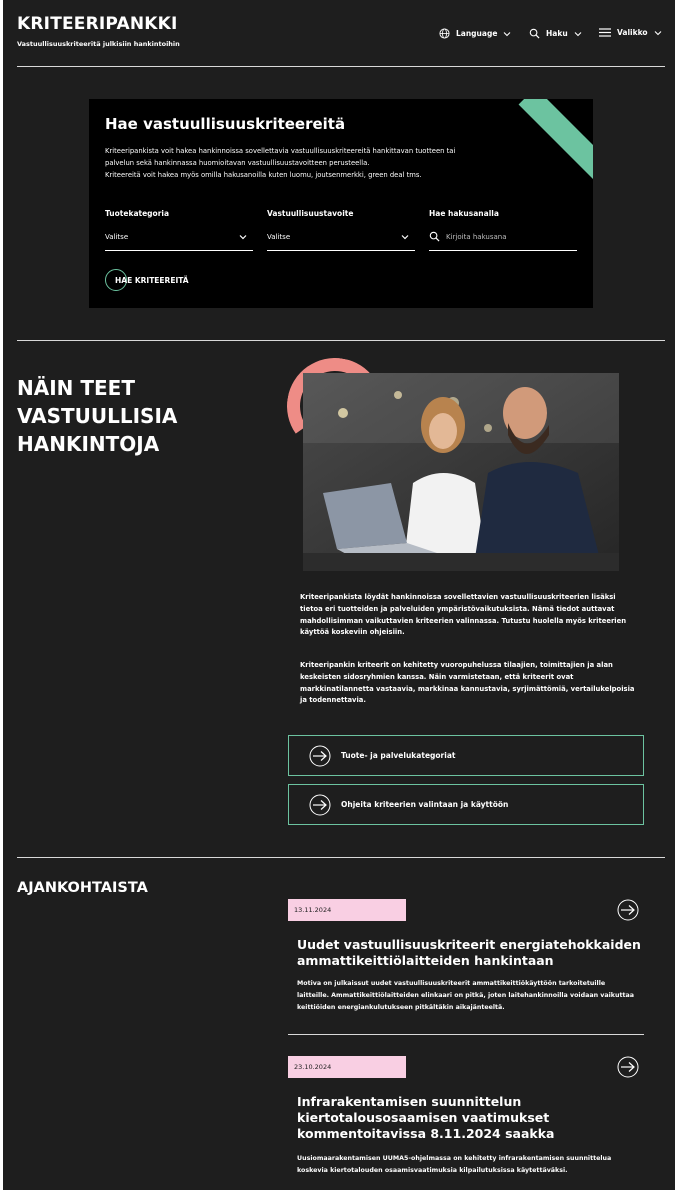  Describe the element at coordinates (117, 236) in the screenshot. I see `category-value: Valitse` at that location.